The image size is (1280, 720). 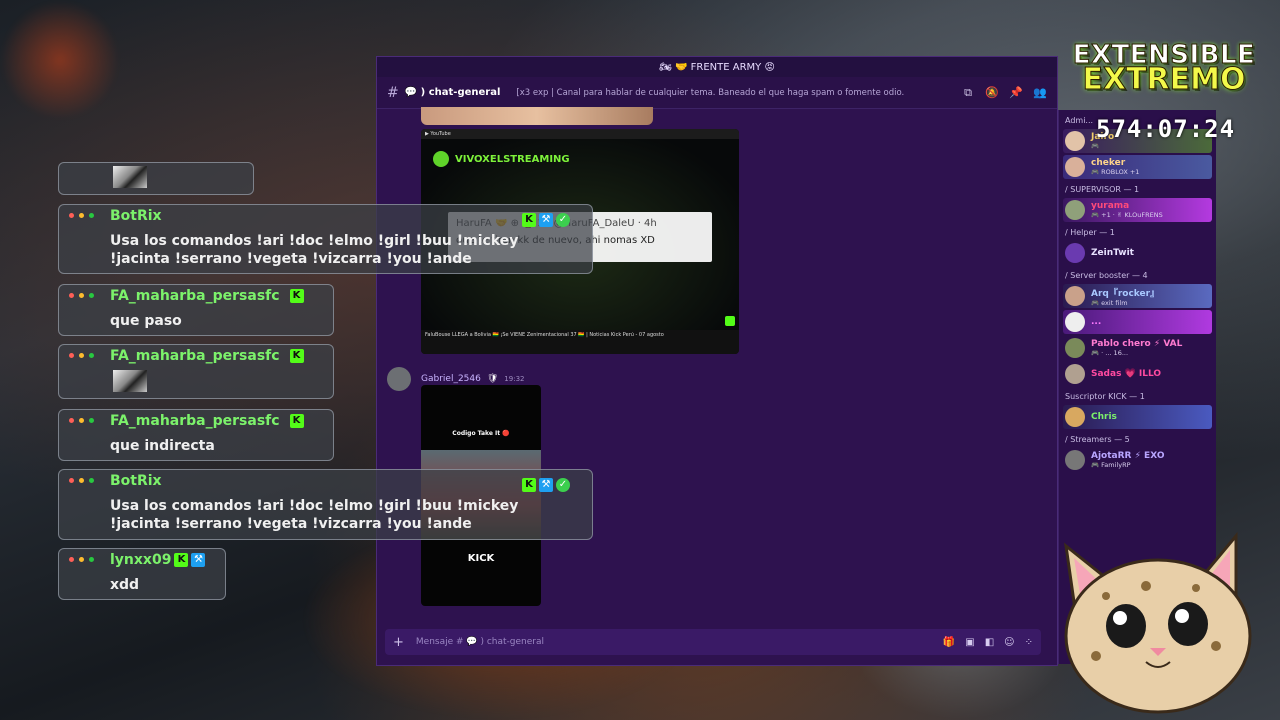 I want to click on message-time: 19:32, so click(x=514, y=379).